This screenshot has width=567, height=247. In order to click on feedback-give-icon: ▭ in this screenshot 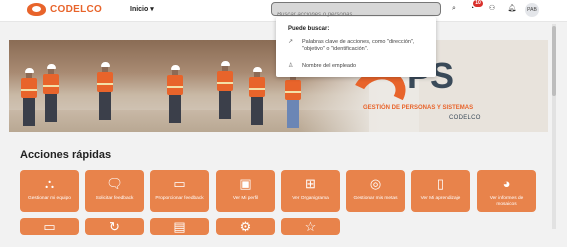, I will do `click(179, 183)`.